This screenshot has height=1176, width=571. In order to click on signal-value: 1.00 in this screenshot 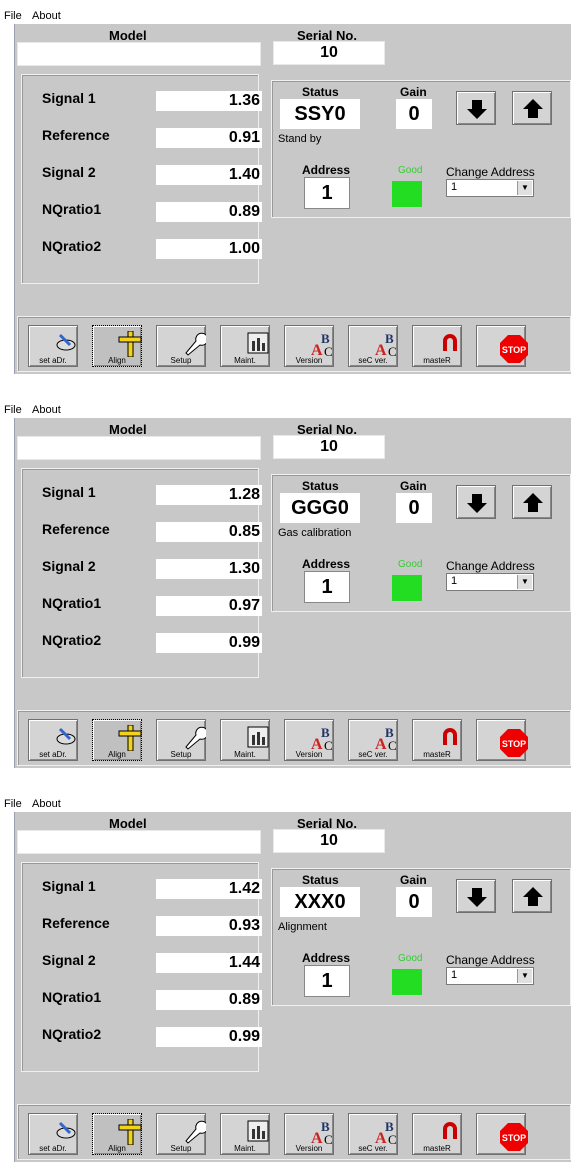, I will do `click(209, 249)`.